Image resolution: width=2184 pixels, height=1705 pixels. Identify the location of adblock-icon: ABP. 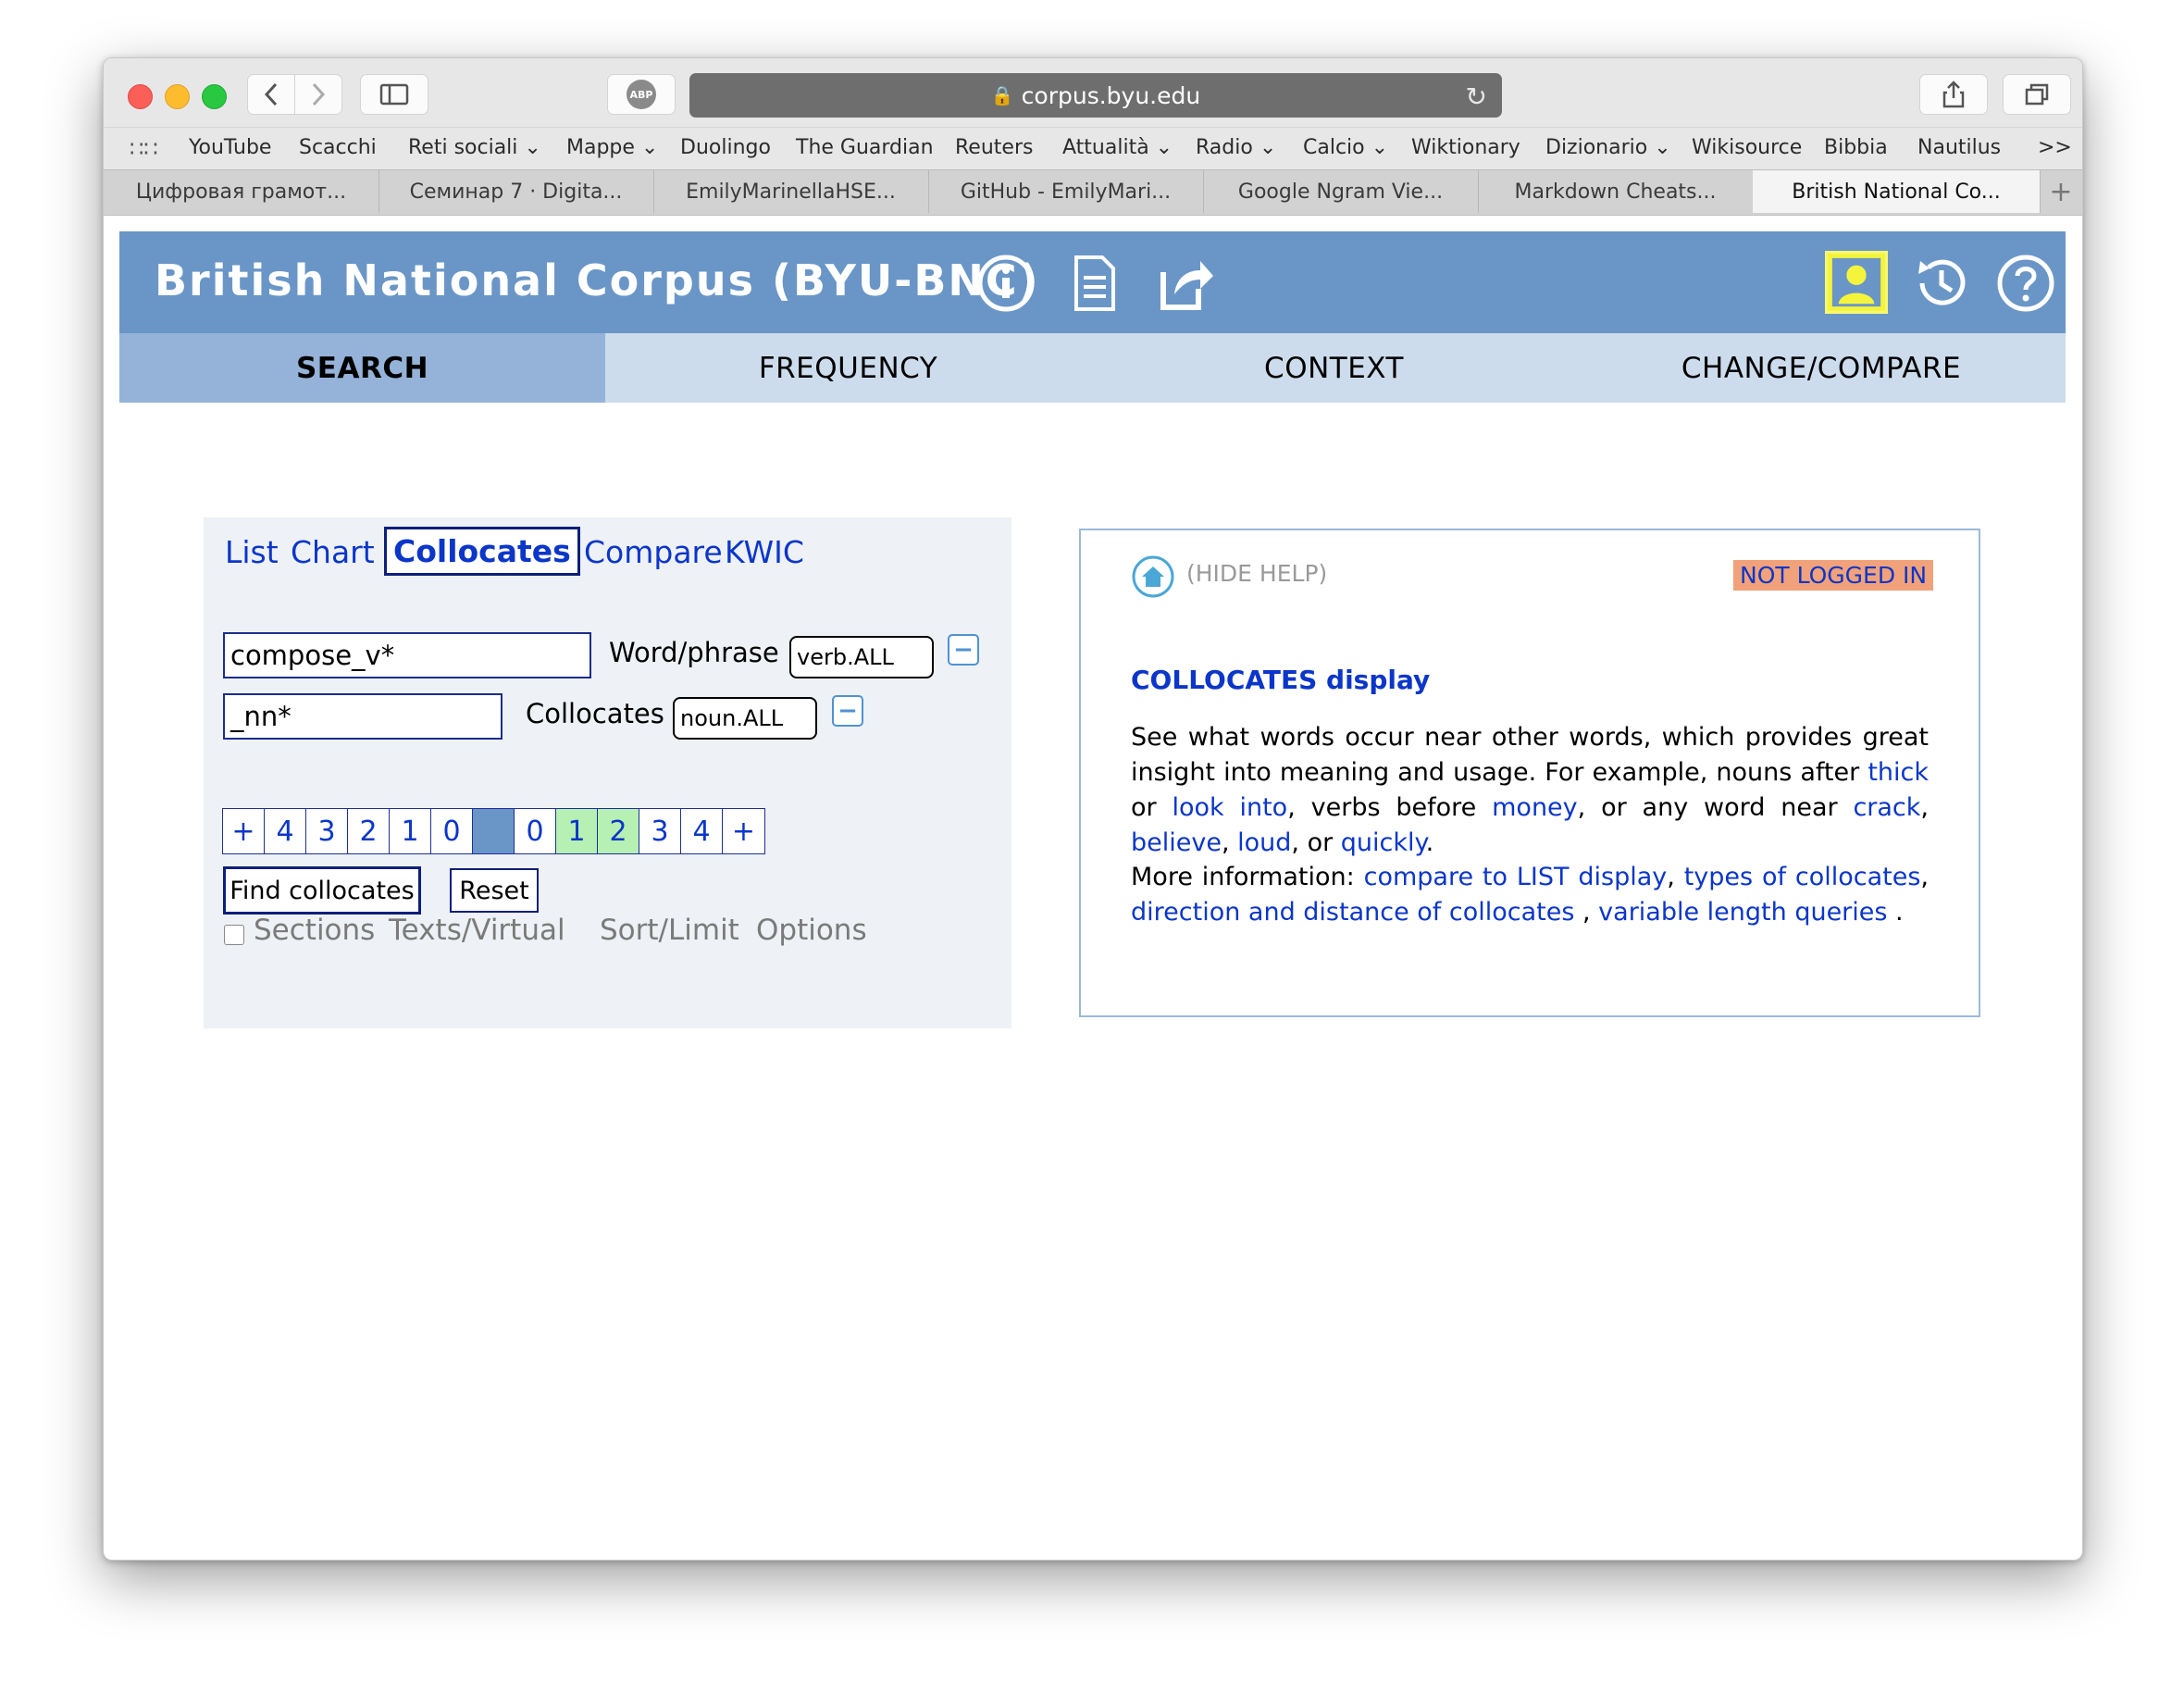
(641, 94).